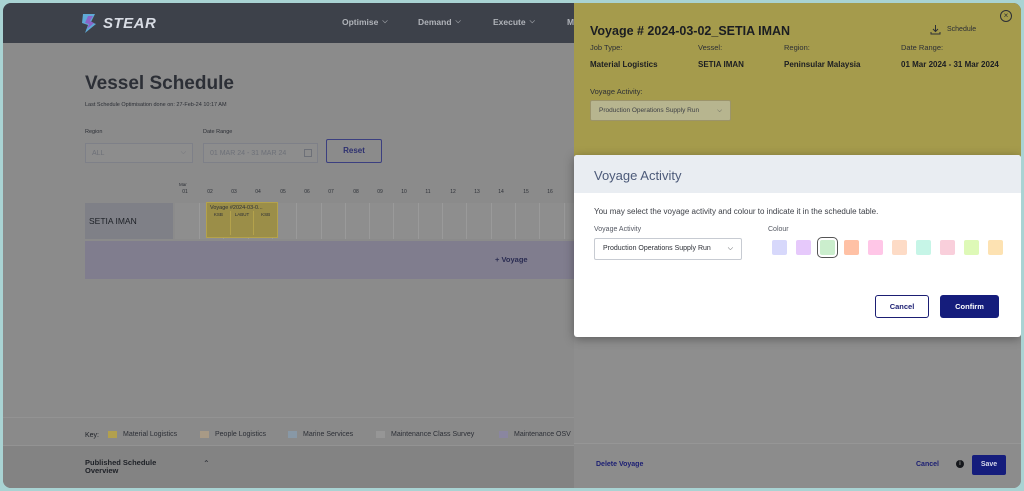 The height and width of the screenshot is (491, 1024). Describe the element at coordinates (360, 22) in the screenshot. I see `nav-optimise-label: Optimise` at that location.